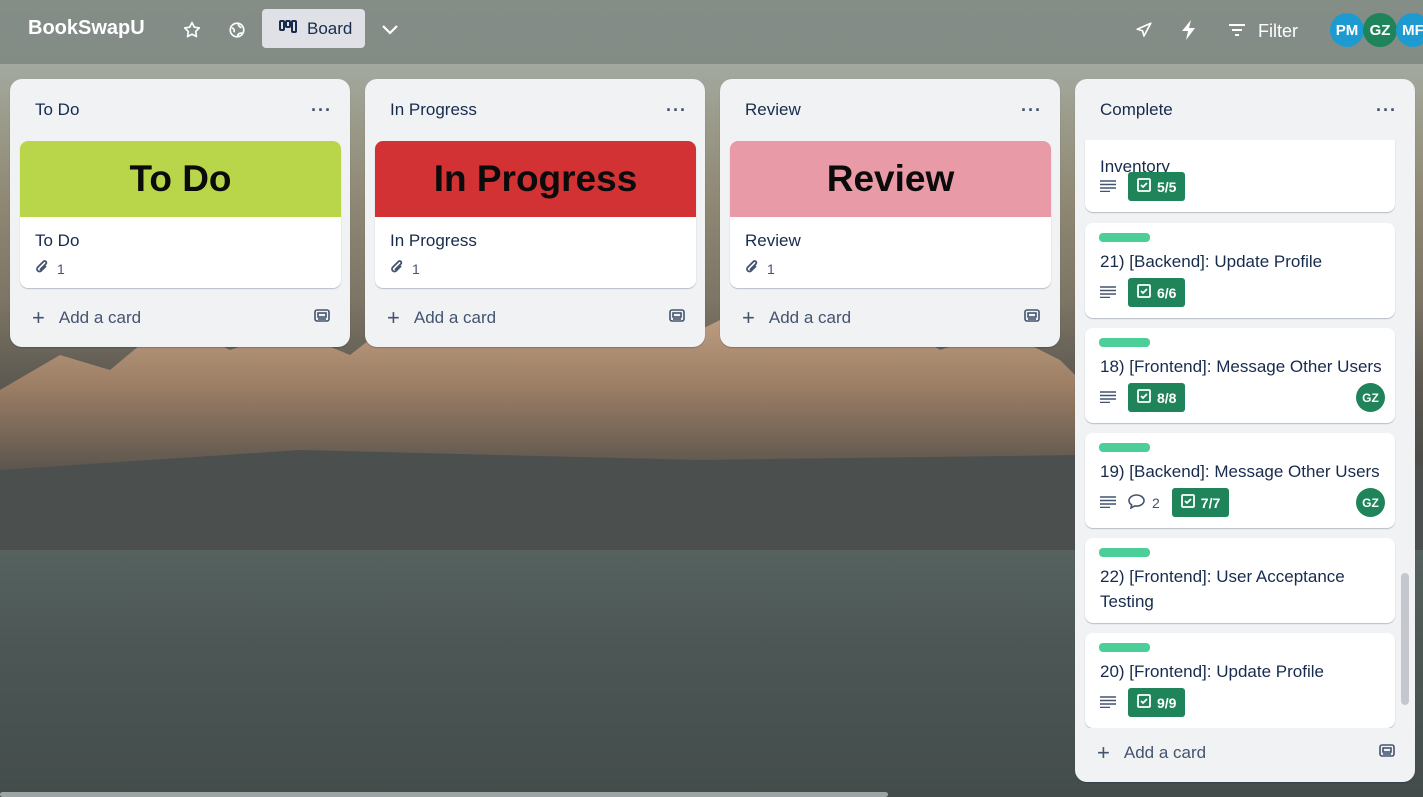 This screenshot has width=1423, height=797. I want to click on filter-label: Filter, so click(1278, 30).